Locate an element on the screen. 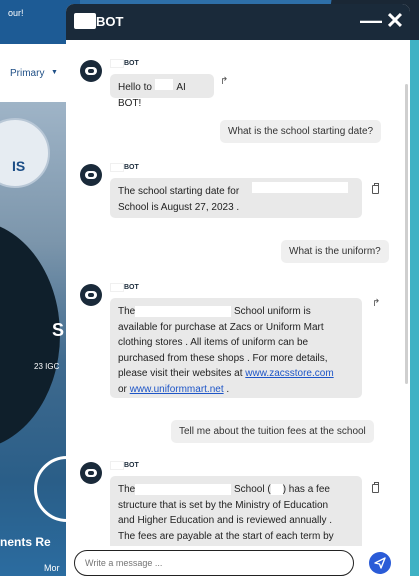  chat-header: BOT — ✕ is located at coordinates (238, 22).